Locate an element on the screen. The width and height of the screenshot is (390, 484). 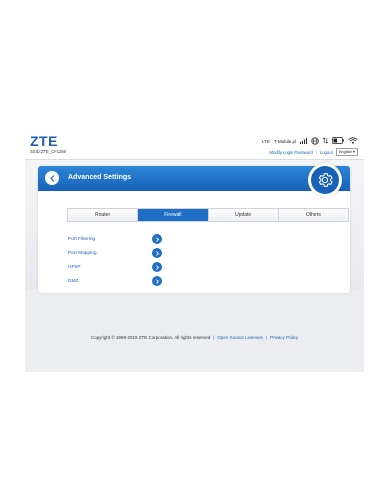
data-transfer-icon is located at coordinates (325, 141).